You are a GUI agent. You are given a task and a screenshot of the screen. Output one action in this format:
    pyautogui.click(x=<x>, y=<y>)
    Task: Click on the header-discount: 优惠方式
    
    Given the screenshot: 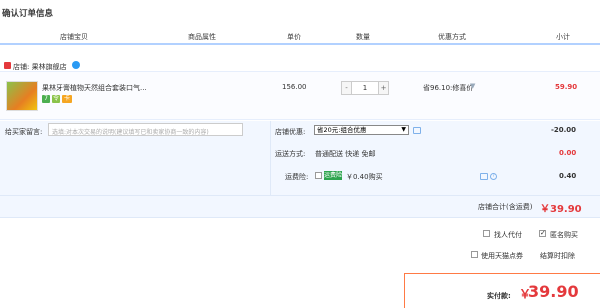 What is the action you would take?
    pyautogui.click(x=452, y=37)
    